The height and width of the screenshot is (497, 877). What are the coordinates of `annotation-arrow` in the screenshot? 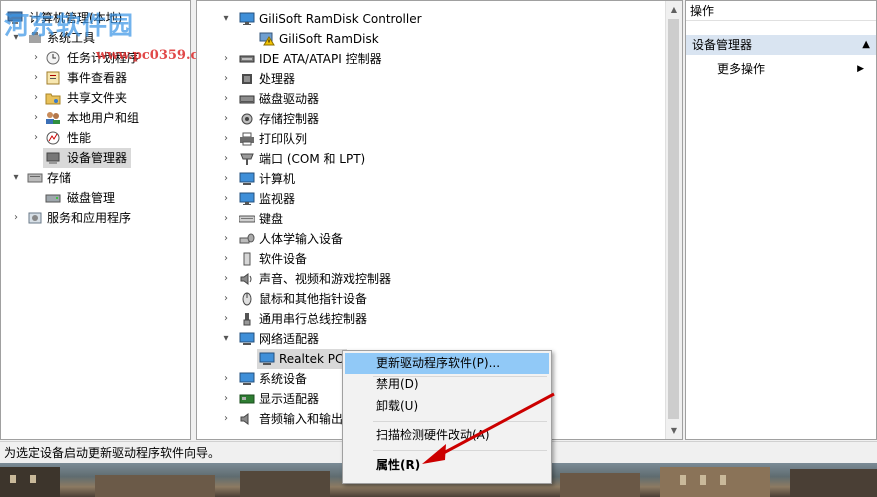 It's located at (488, 428).